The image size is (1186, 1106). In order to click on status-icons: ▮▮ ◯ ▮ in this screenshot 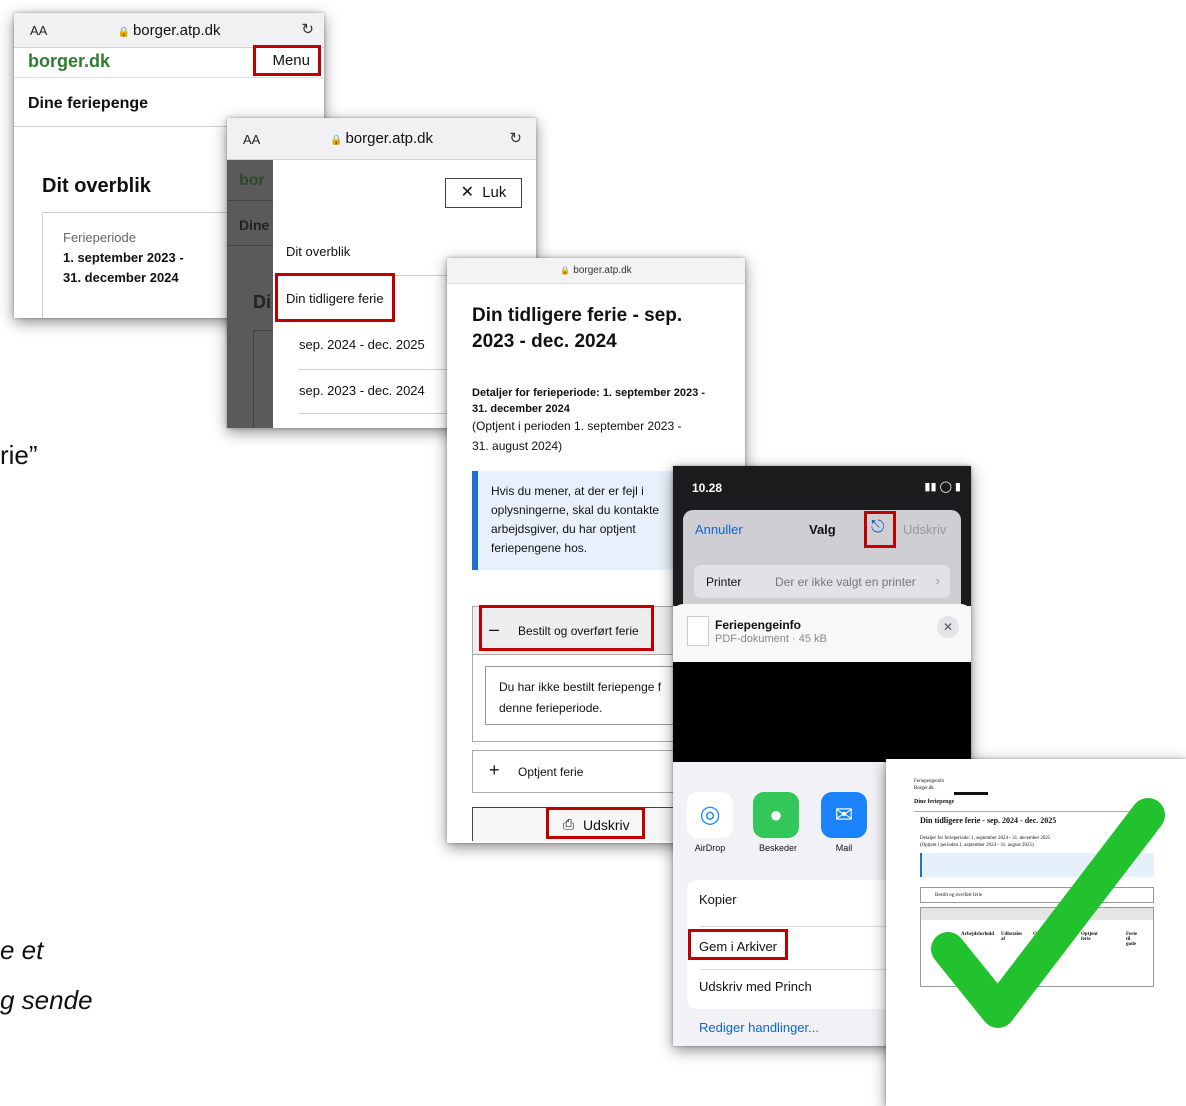, I will do `click(942, 487)`.